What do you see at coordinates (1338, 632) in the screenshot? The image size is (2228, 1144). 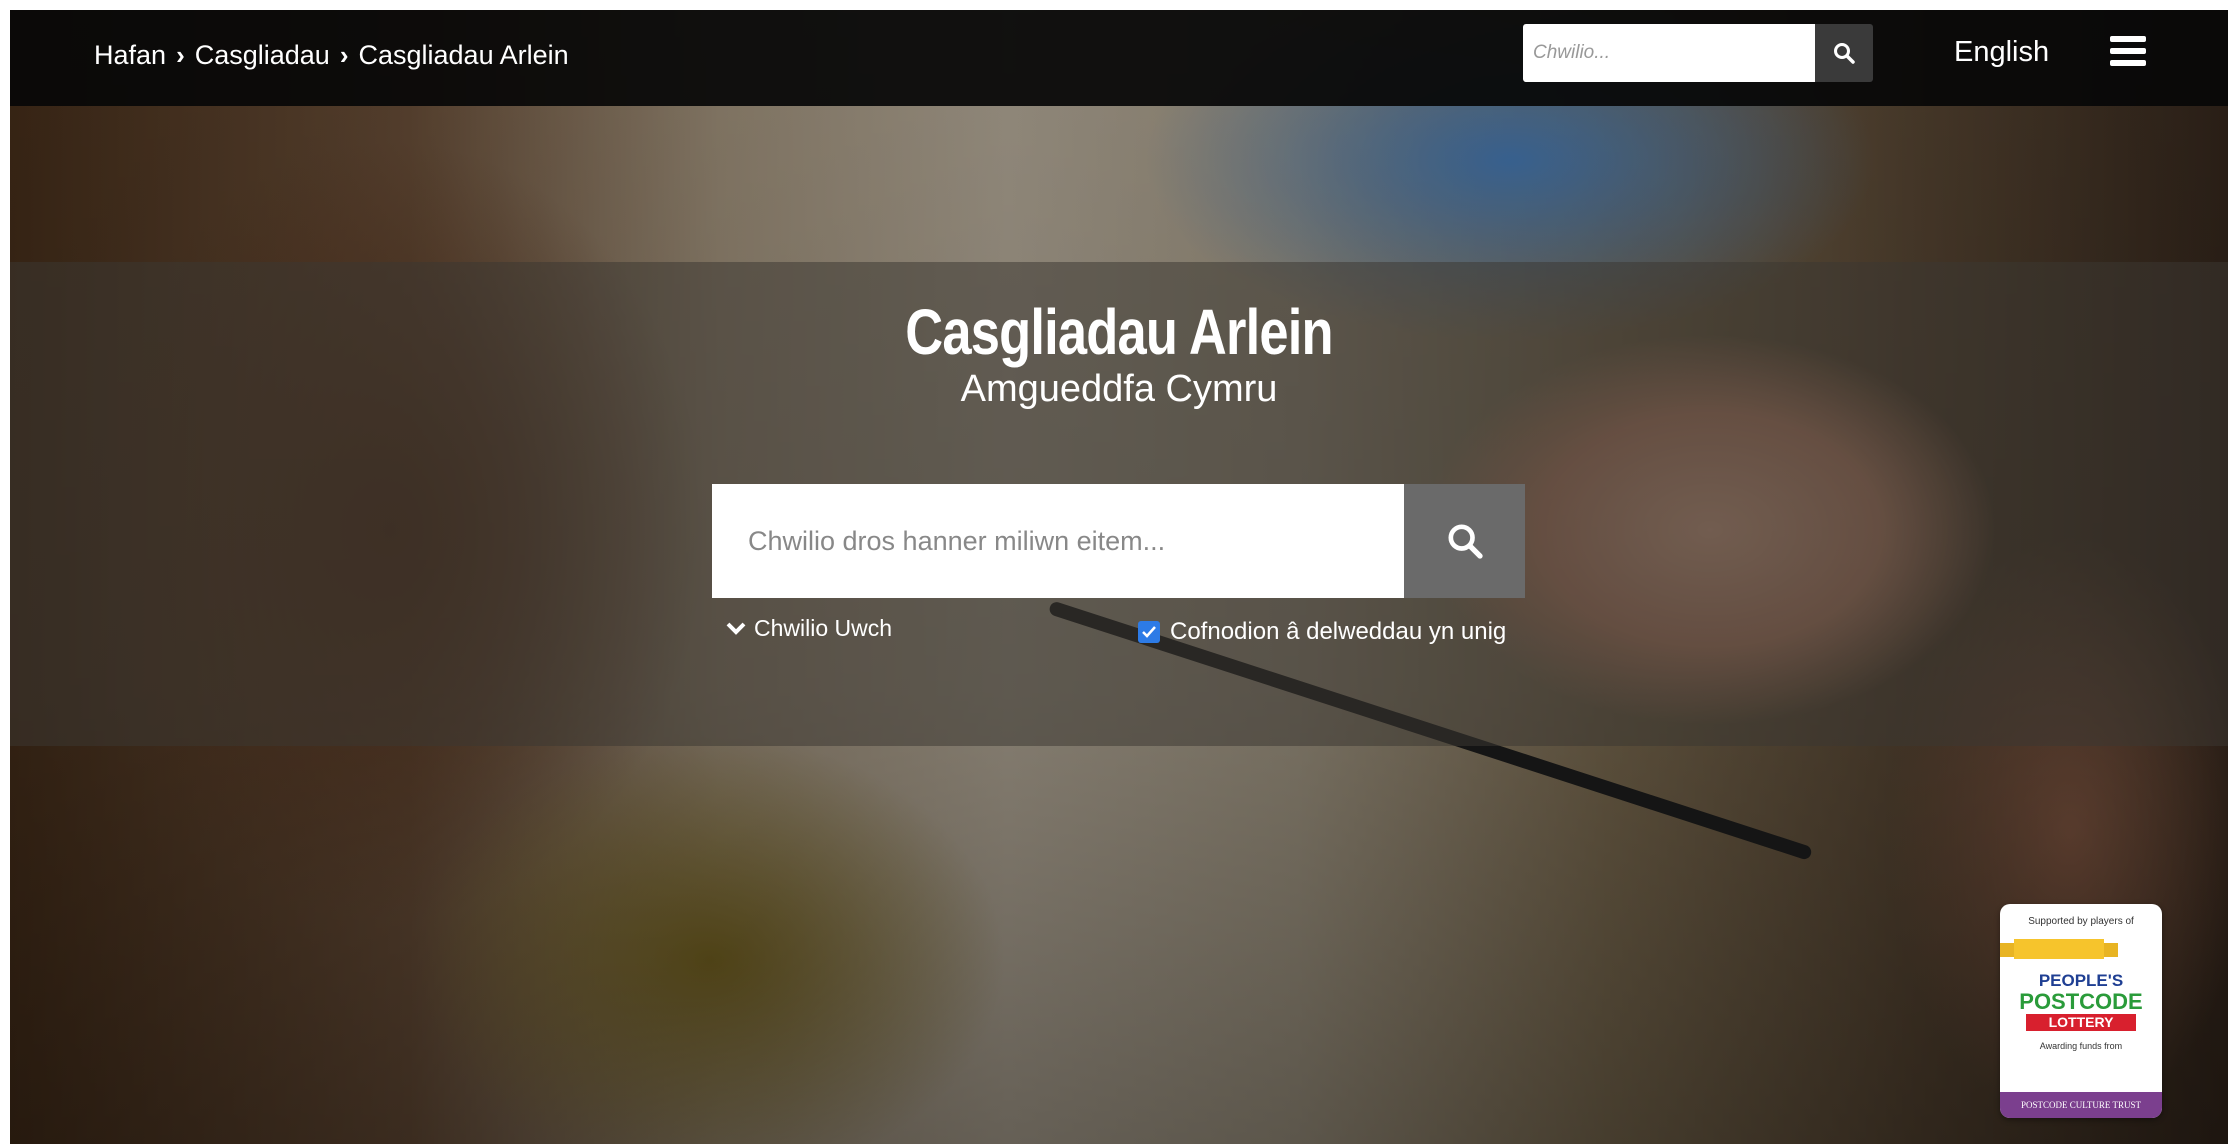 I see `images-only-label: Cofnodion â delweddau yn unig` at bounding box center [1338, 632].